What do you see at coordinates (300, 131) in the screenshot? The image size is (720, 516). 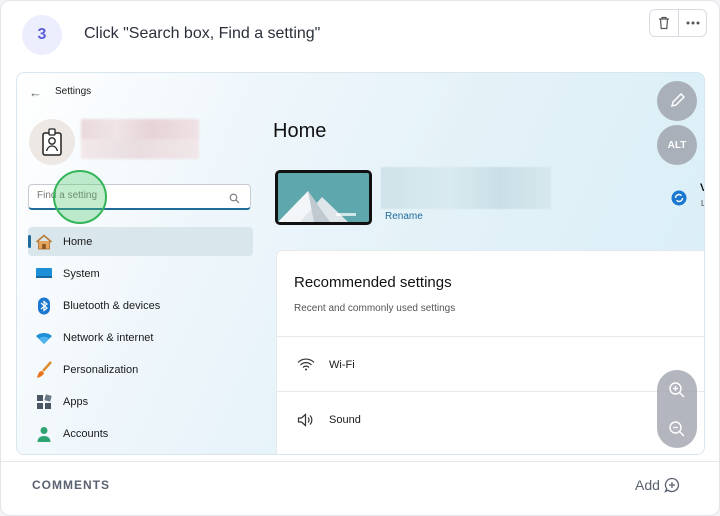 I see `page-title: Home` at bounding box center [300, 131].